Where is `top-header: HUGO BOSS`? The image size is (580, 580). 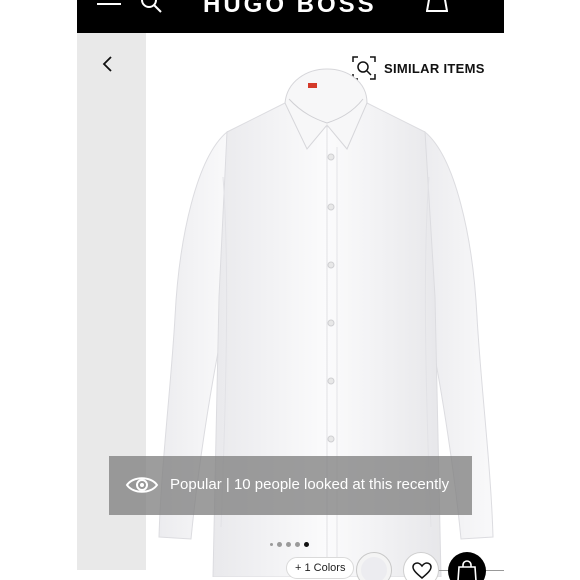 top-header: HUGO BOSS is located at coordinates (290, 16).